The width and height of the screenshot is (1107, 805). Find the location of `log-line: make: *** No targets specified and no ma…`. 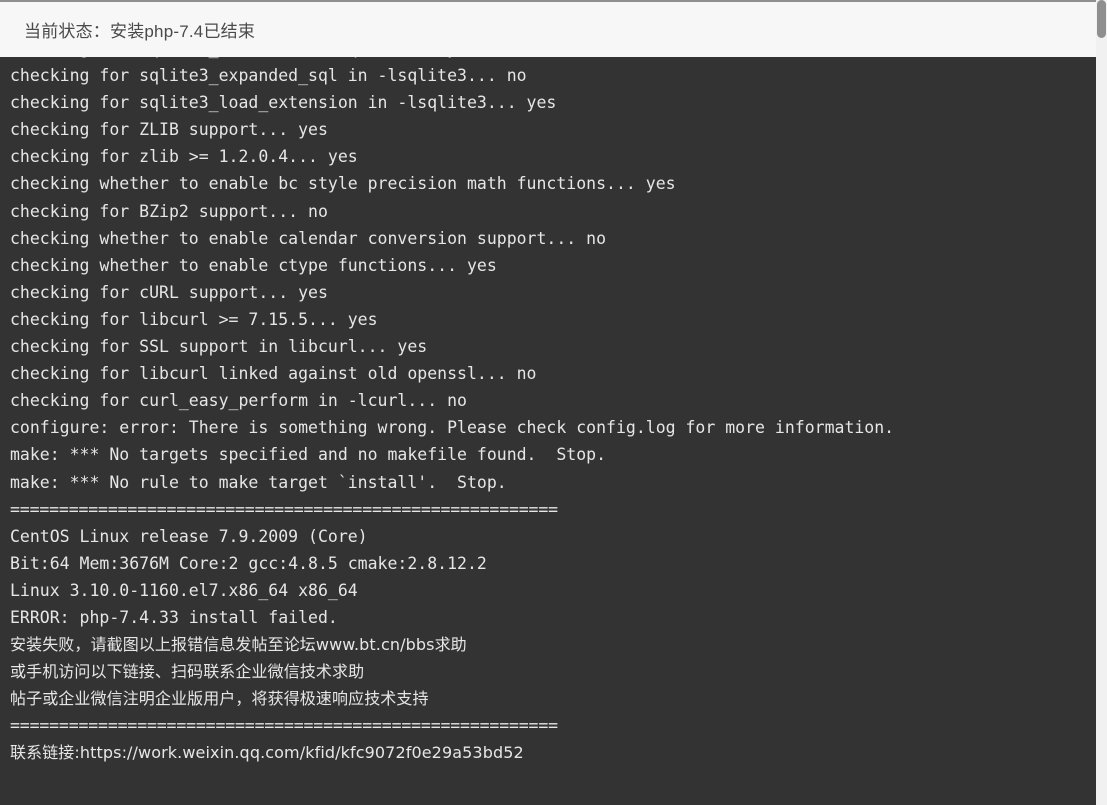

log-line: make: *** No targets specified and no ma… is located at coordinates (308, 455).